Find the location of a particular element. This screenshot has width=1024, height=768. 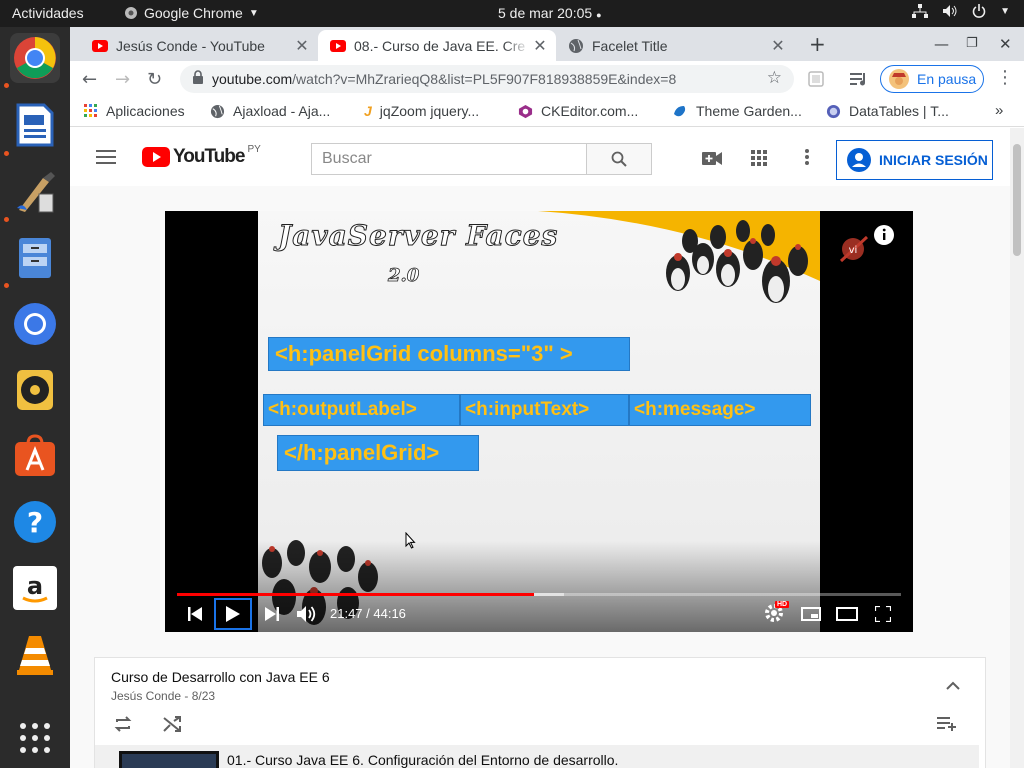

create-video-icon is located at coordinates (712, 158).